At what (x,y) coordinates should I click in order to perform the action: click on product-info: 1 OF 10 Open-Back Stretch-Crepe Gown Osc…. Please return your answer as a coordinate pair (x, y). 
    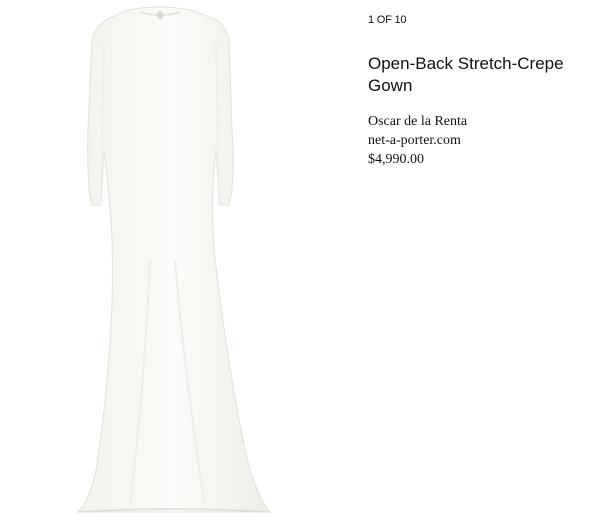
    Looking at the image, I should click on (480, 91).